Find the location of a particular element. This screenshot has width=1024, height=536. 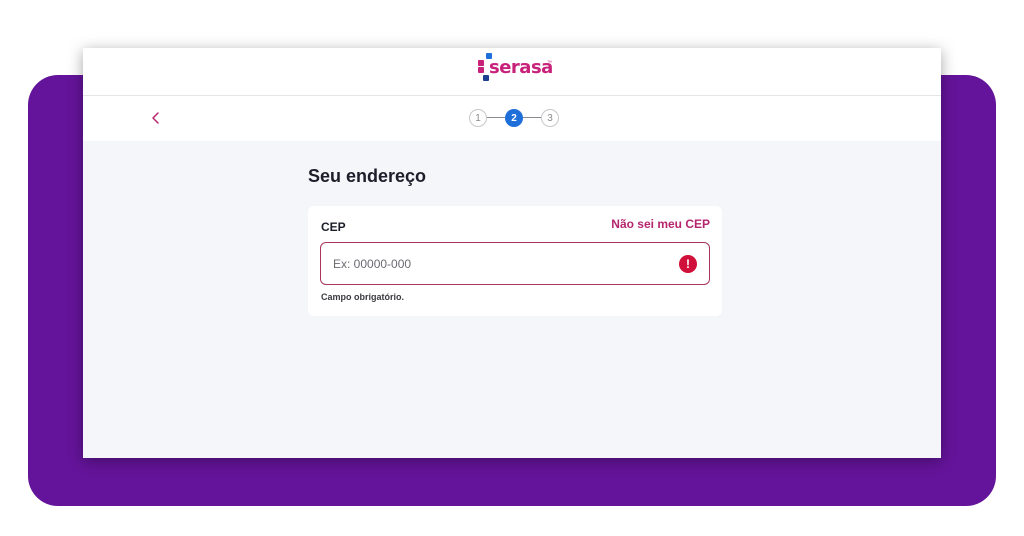

step-3: 3 is located at coordinates (550, 118).